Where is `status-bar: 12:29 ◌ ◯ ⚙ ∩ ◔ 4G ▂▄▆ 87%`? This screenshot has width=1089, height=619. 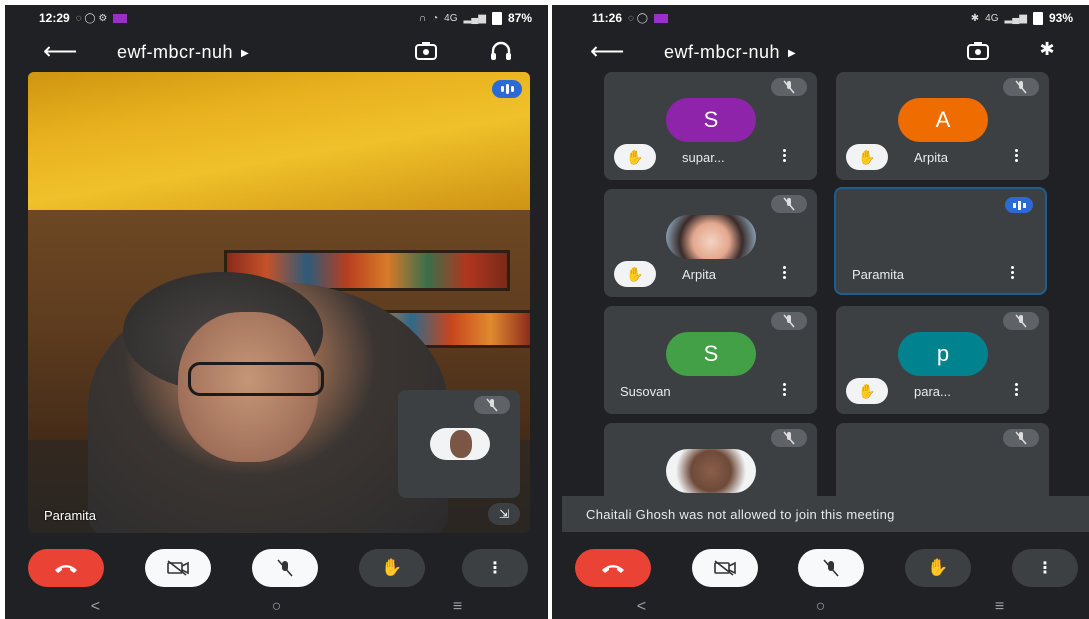 status-bar: 12:29 ◌ ◯ ⚙ ∩ ◔ 4G ▂▄▆ 87% is located at coordinates (276, 18).